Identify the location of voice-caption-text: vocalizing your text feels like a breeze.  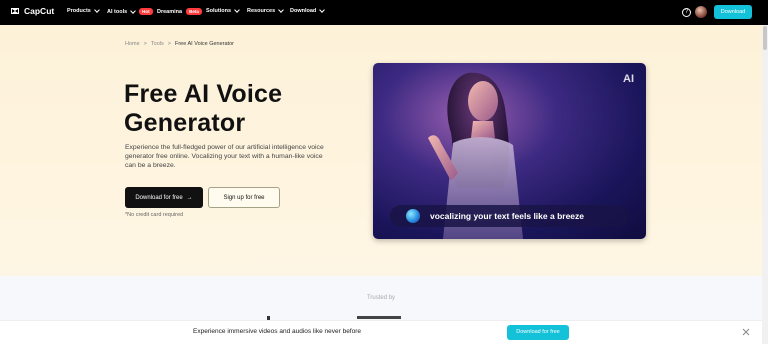
(507, 216).